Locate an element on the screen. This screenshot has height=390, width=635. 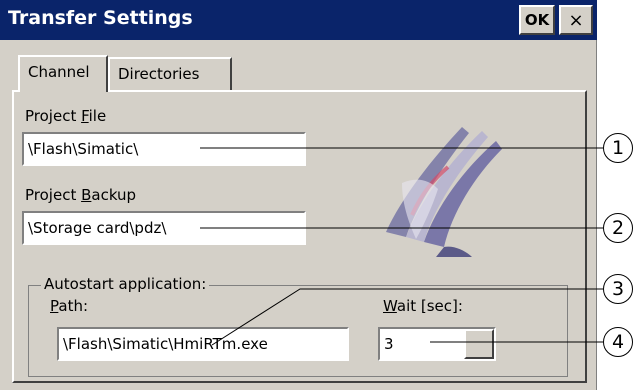
tab-channel: Channel is located at coordinates (63, 73).